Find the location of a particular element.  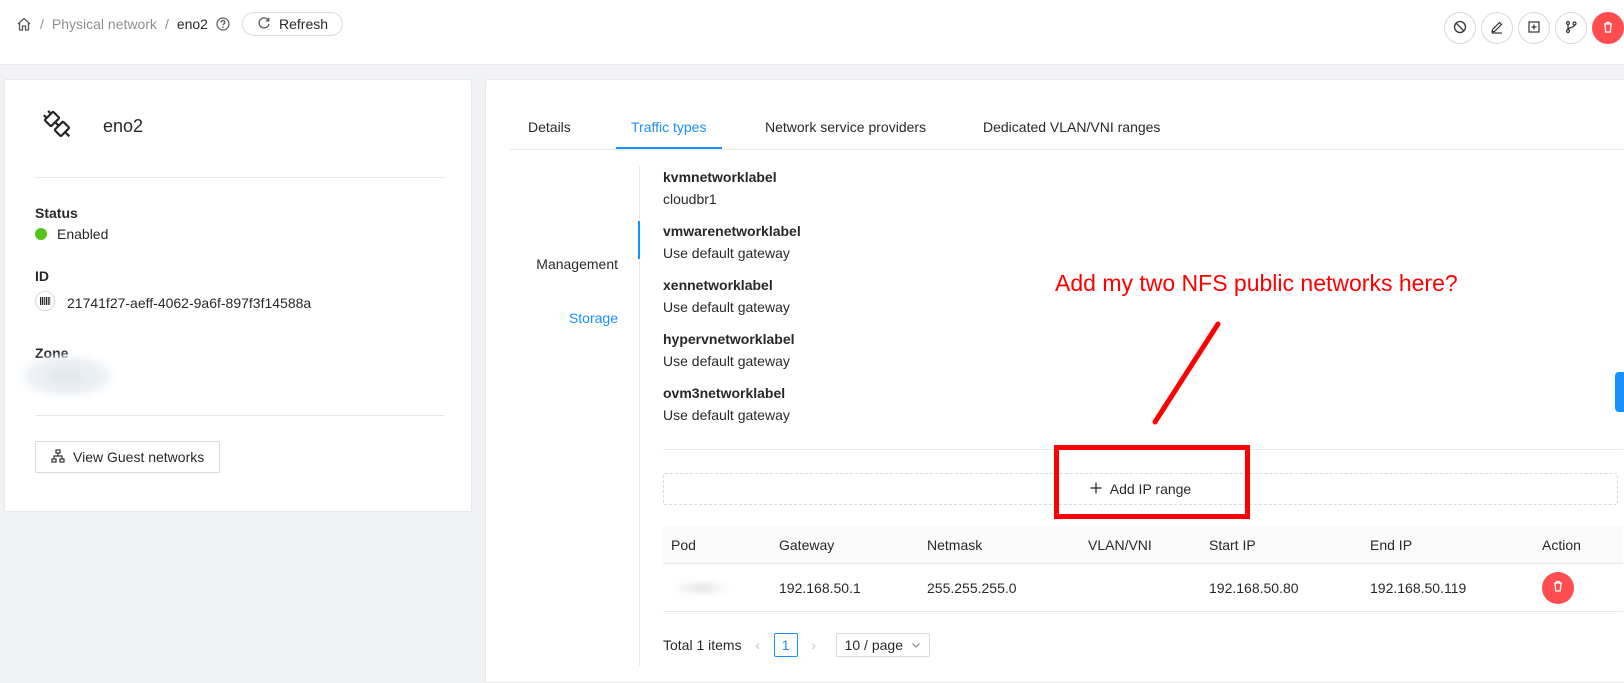

disable-button is located at coordinates (1460, 28).